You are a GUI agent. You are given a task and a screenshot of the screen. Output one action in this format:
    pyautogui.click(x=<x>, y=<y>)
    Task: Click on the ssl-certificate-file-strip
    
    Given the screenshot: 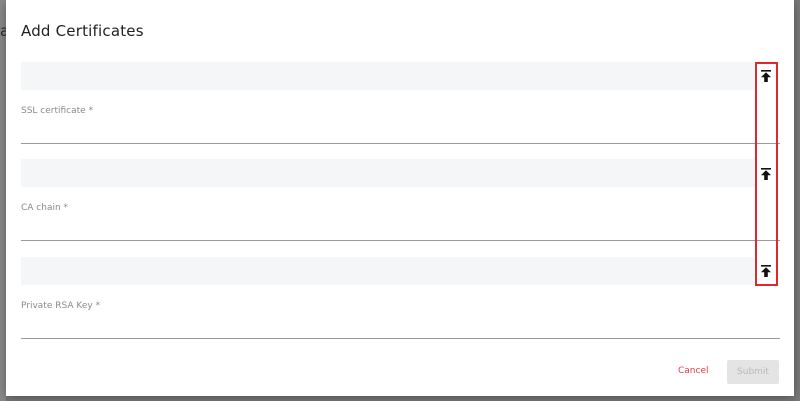 What is the action you would take?
    pyautogui.click(x=387, y=76)
    